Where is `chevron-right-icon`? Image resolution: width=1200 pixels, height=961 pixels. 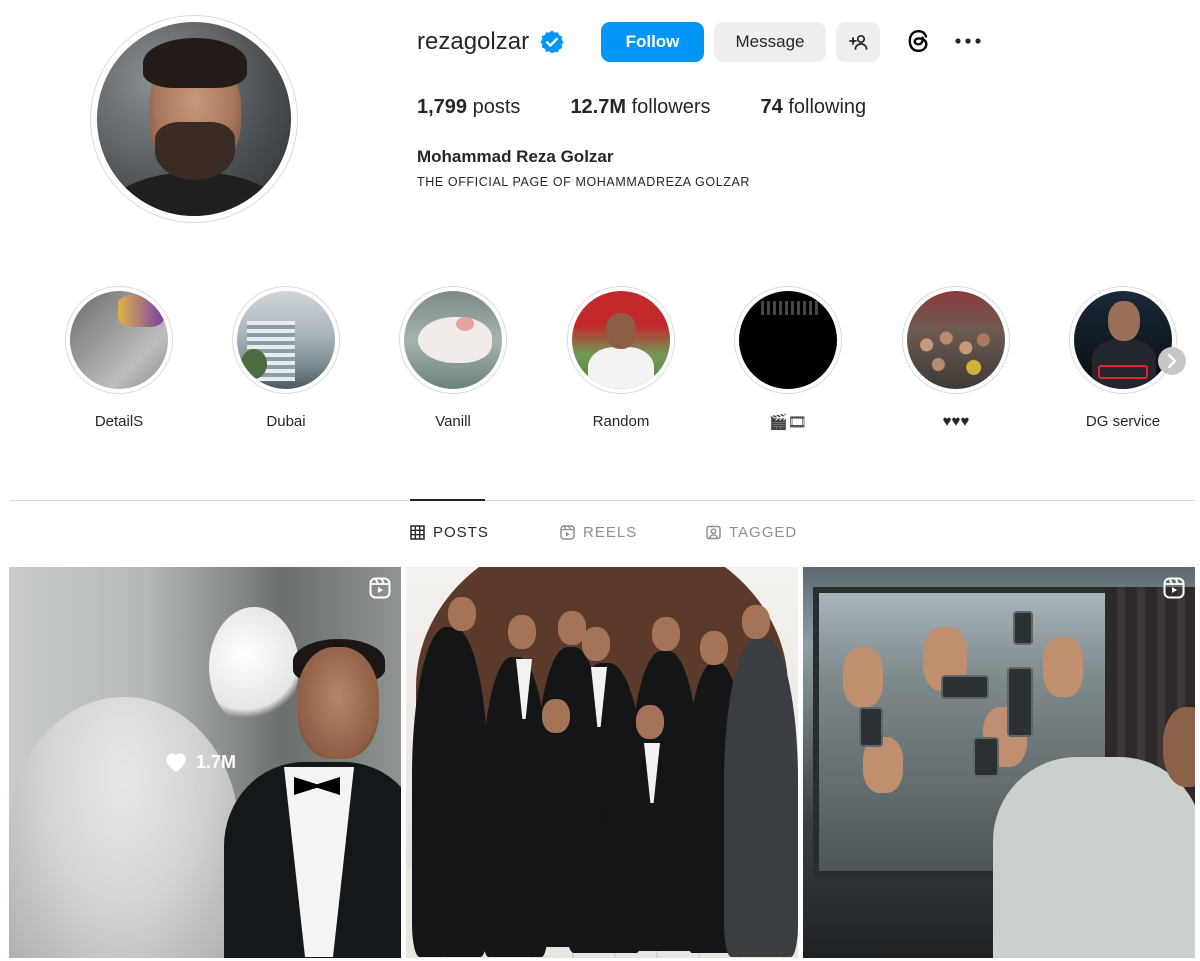
chevron-right-icon is located at coordinates (1172, 361).